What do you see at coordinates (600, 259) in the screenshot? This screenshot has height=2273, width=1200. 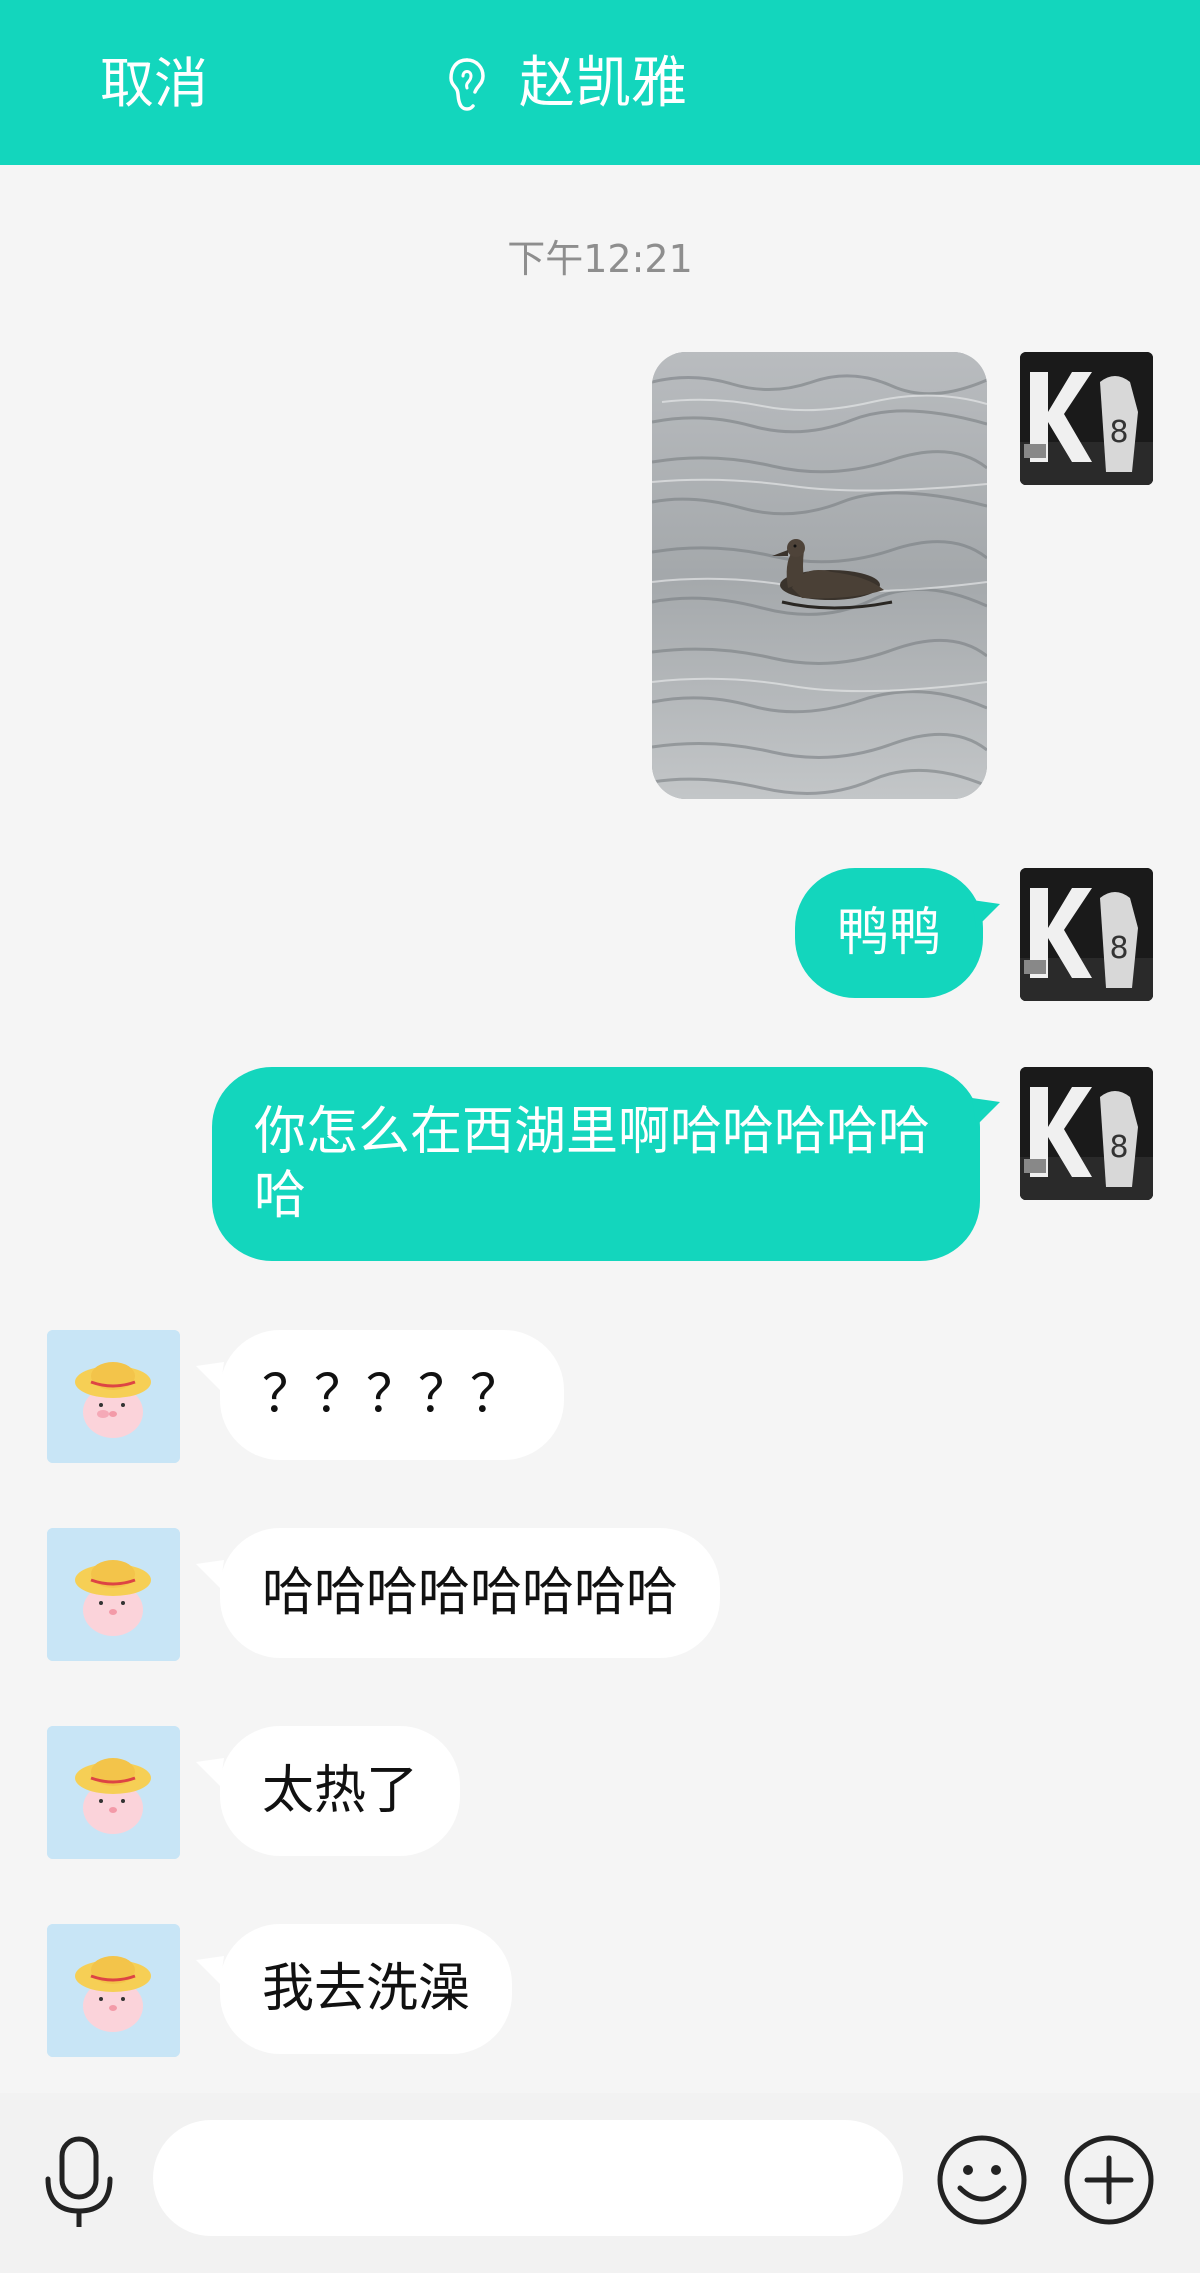 I see `message-timestamp: 下午12:21` at bounding box center [600, 259].